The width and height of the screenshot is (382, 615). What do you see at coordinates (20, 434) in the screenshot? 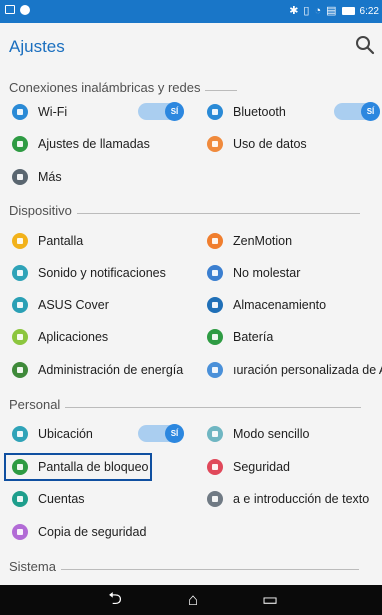
I see `location-icon` at bounding box center [20, 434].